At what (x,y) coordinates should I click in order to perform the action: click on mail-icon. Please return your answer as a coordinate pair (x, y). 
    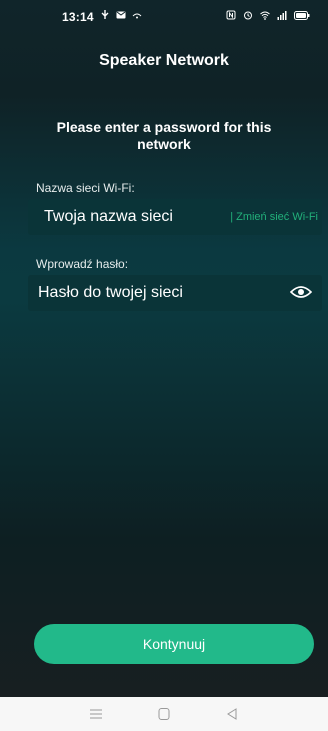
    Looking at the image, I should click on (121, 15).